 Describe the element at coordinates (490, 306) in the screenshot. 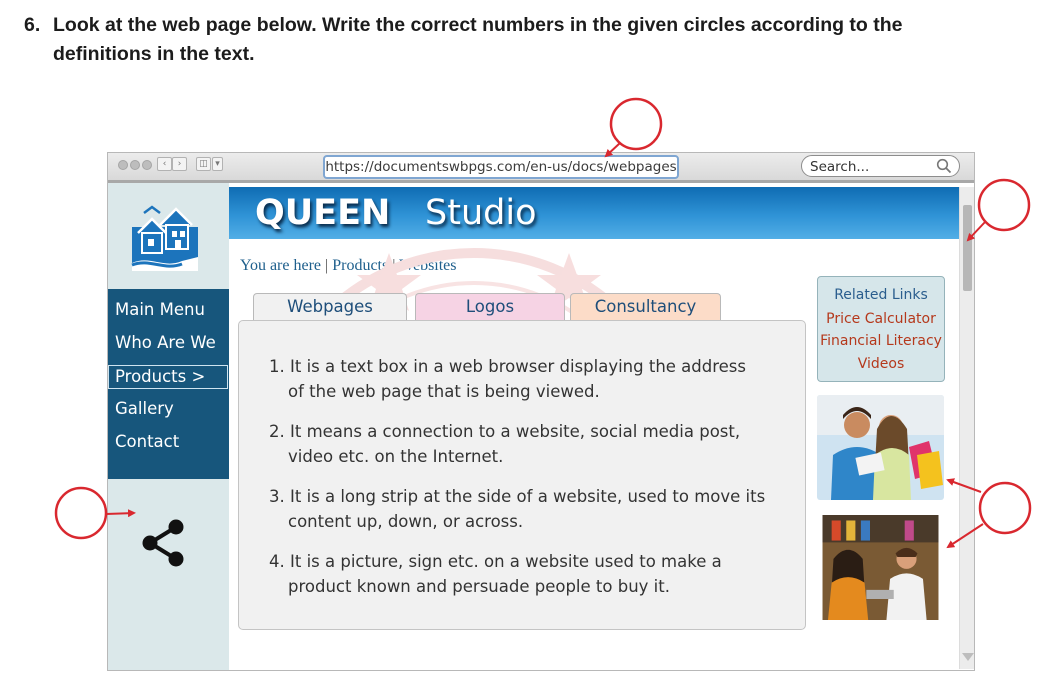

I see `tab-logos: Logos` at that location.